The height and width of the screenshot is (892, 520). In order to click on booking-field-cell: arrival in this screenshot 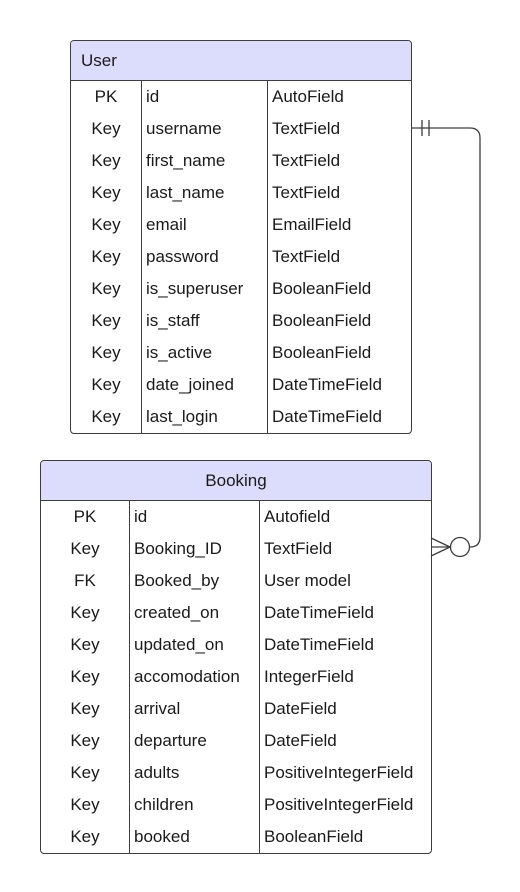, I will do `click(157, 708)`.